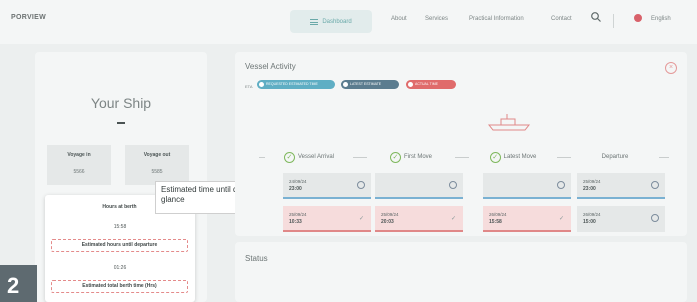  I want to click on nav-services: Services, so click(436, 19).